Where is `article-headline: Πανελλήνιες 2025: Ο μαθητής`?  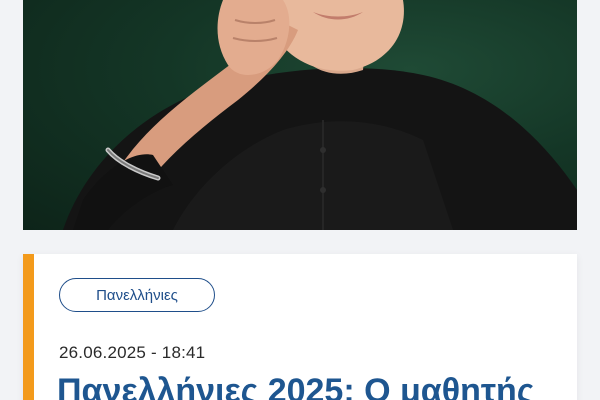
article-headline: Πανελλήνιες 2025: Ο μαθητής is located at coordinates (295, 386).